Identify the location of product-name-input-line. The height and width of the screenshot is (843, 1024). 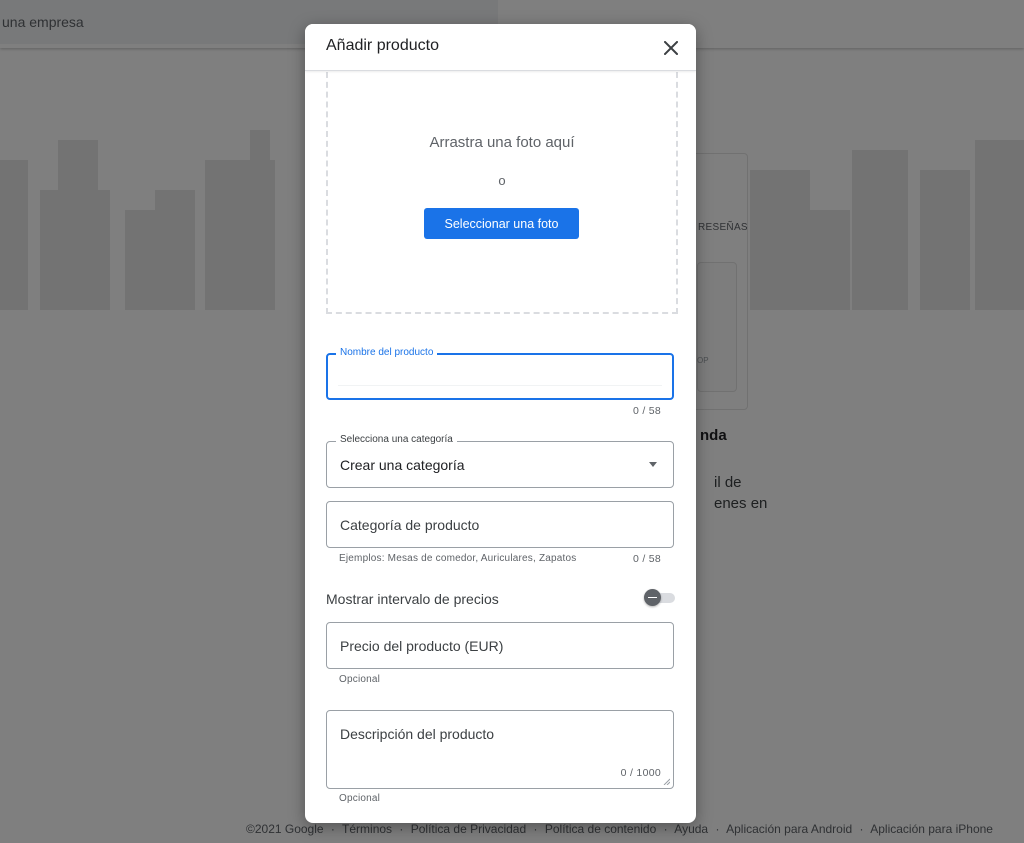
(500, 385).